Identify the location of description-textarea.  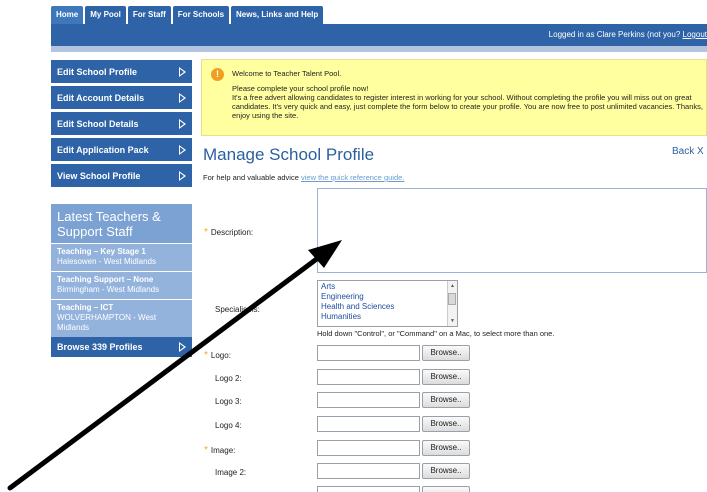
(512, 230).